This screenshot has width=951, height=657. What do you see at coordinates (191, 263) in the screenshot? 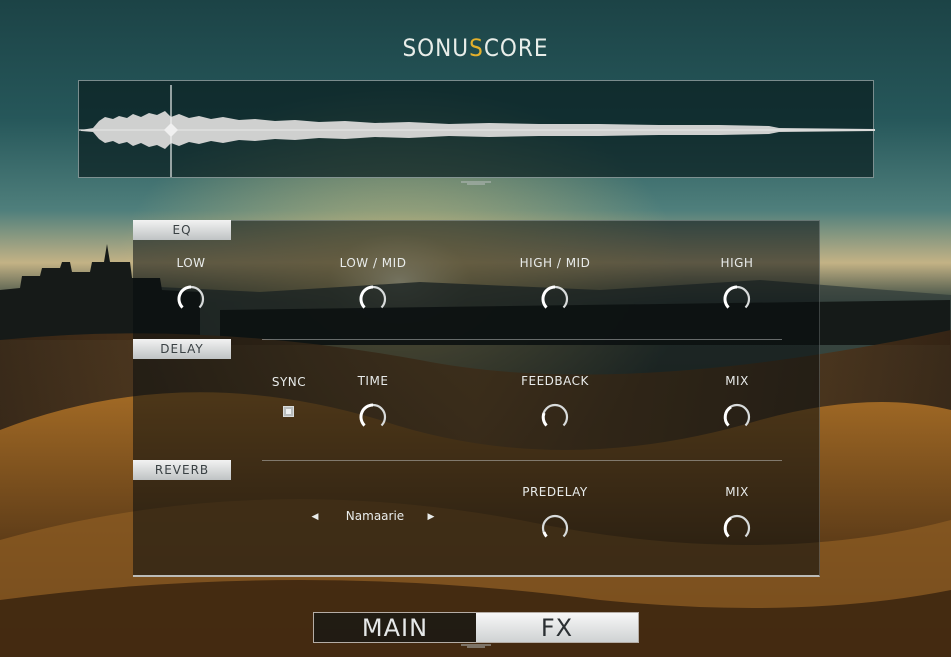
I see `eq-low-label: LOW` at bounding box center [191, 263].